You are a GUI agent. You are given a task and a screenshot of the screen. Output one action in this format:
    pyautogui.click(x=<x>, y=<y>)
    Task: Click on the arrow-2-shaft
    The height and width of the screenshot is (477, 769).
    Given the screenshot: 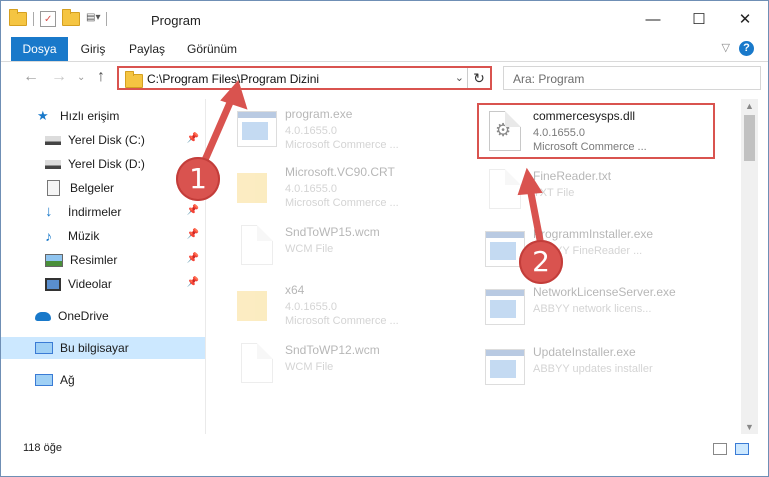 What is the action you would take?
    pyautogui.click(x=535, y=214)
    